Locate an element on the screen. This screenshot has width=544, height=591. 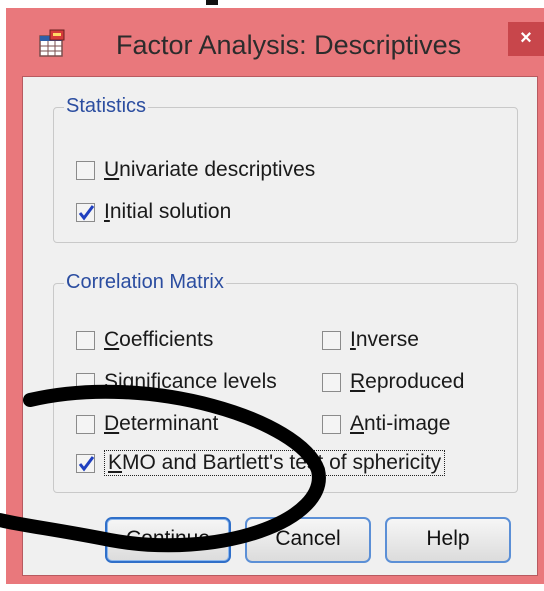
close-button: × is located at coordinates (526, 39).